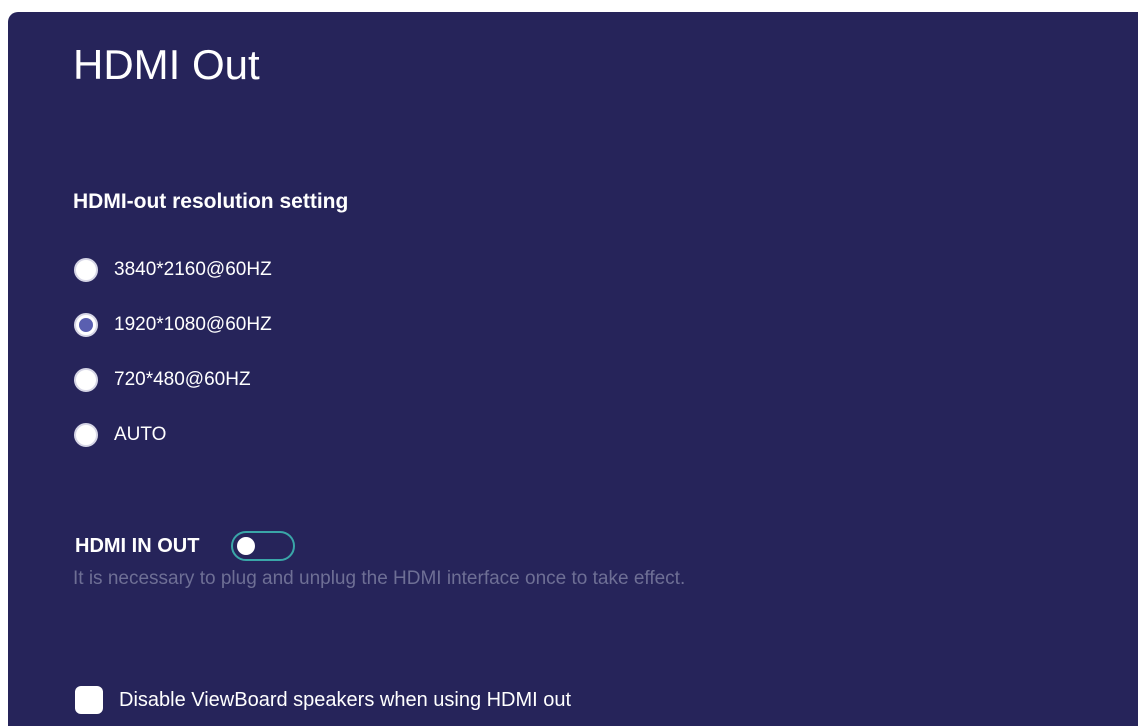 This screenshot has width=1138, height=726. I want to click on radio-button-selected, so click(86, 325).